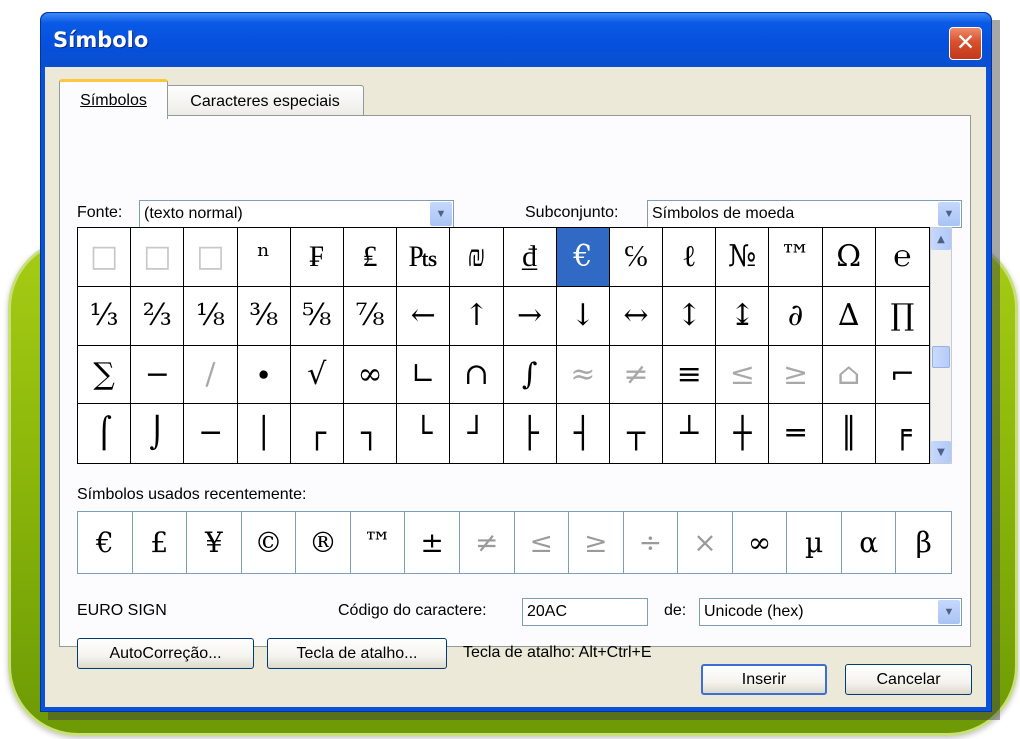 Image resolution: width=1020 pixels, height=739 pixels. Describe the element at coordinates (902, 433) in the screenshot. I see `symbol-cell: ╒` at that location.